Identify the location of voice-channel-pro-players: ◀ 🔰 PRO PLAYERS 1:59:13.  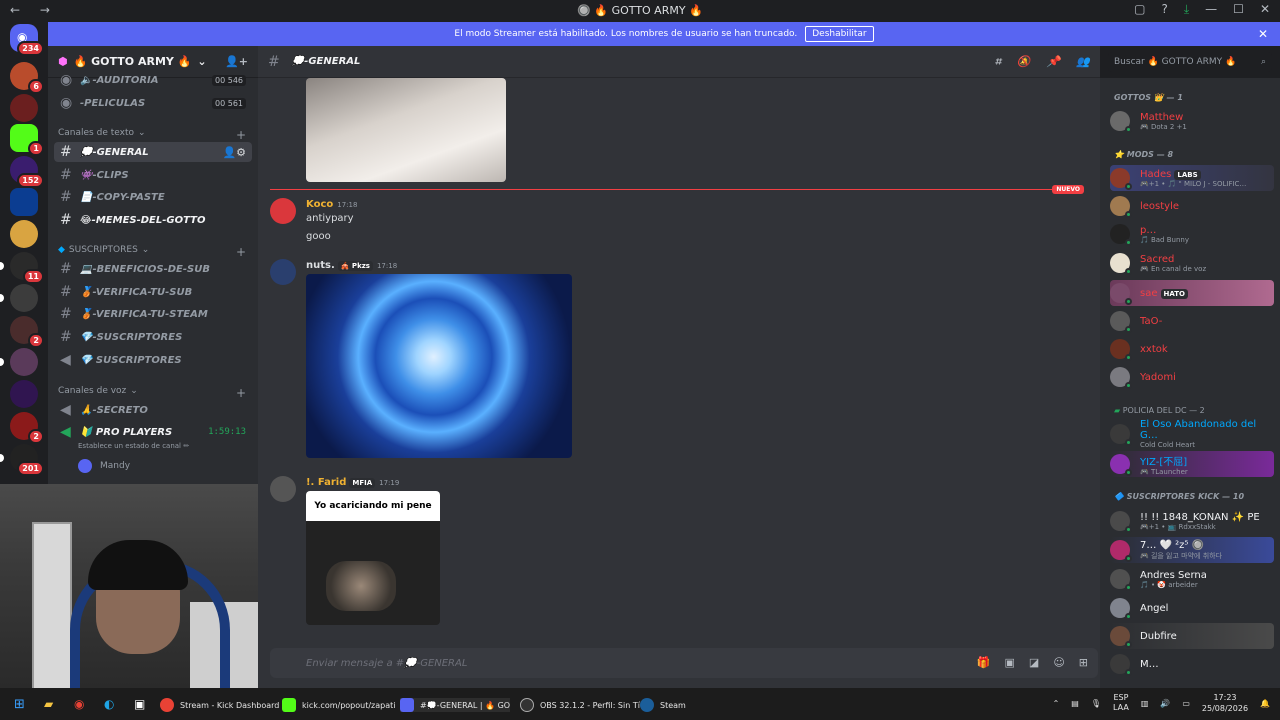
(153, 432).